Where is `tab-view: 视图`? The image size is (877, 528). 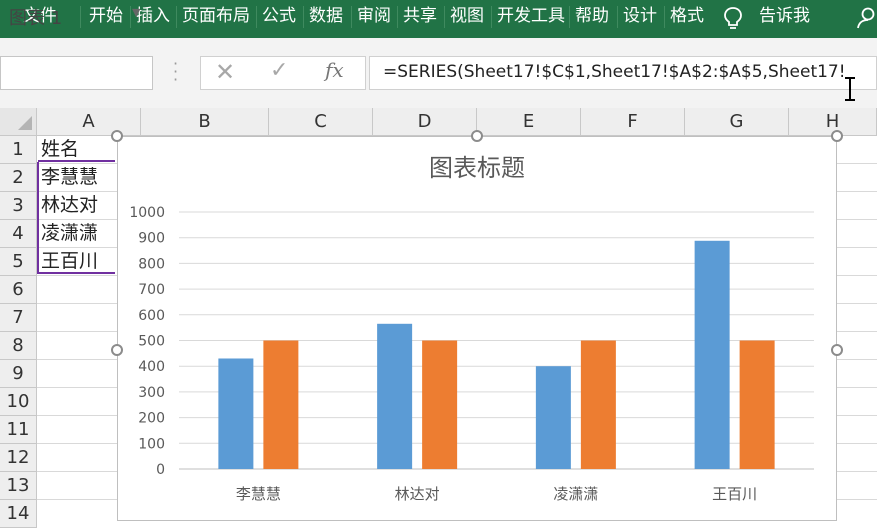 tab-view: 视图 is located at coordinates (467, 17).